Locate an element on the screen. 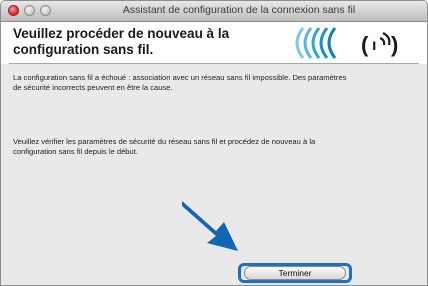  page-title-line2: configuration sans fil. is located at coordinates (83, 49).